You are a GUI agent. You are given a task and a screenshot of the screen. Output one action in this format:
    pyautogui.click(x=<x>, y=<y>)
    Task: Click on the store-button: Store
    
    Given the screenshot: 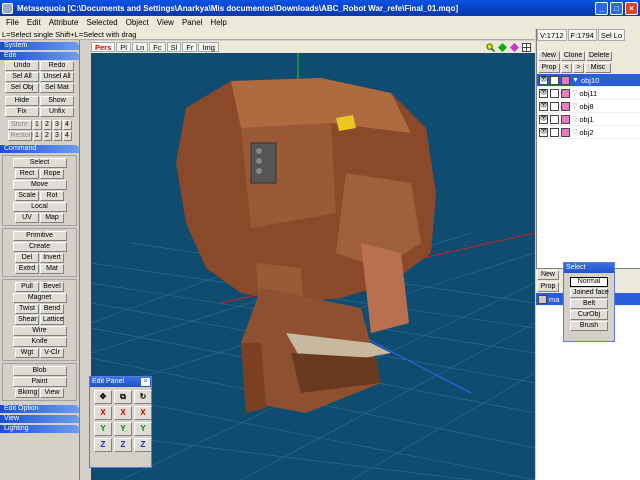 What is the action you would take?
    pyautogui.click(x=19, y=125)
    